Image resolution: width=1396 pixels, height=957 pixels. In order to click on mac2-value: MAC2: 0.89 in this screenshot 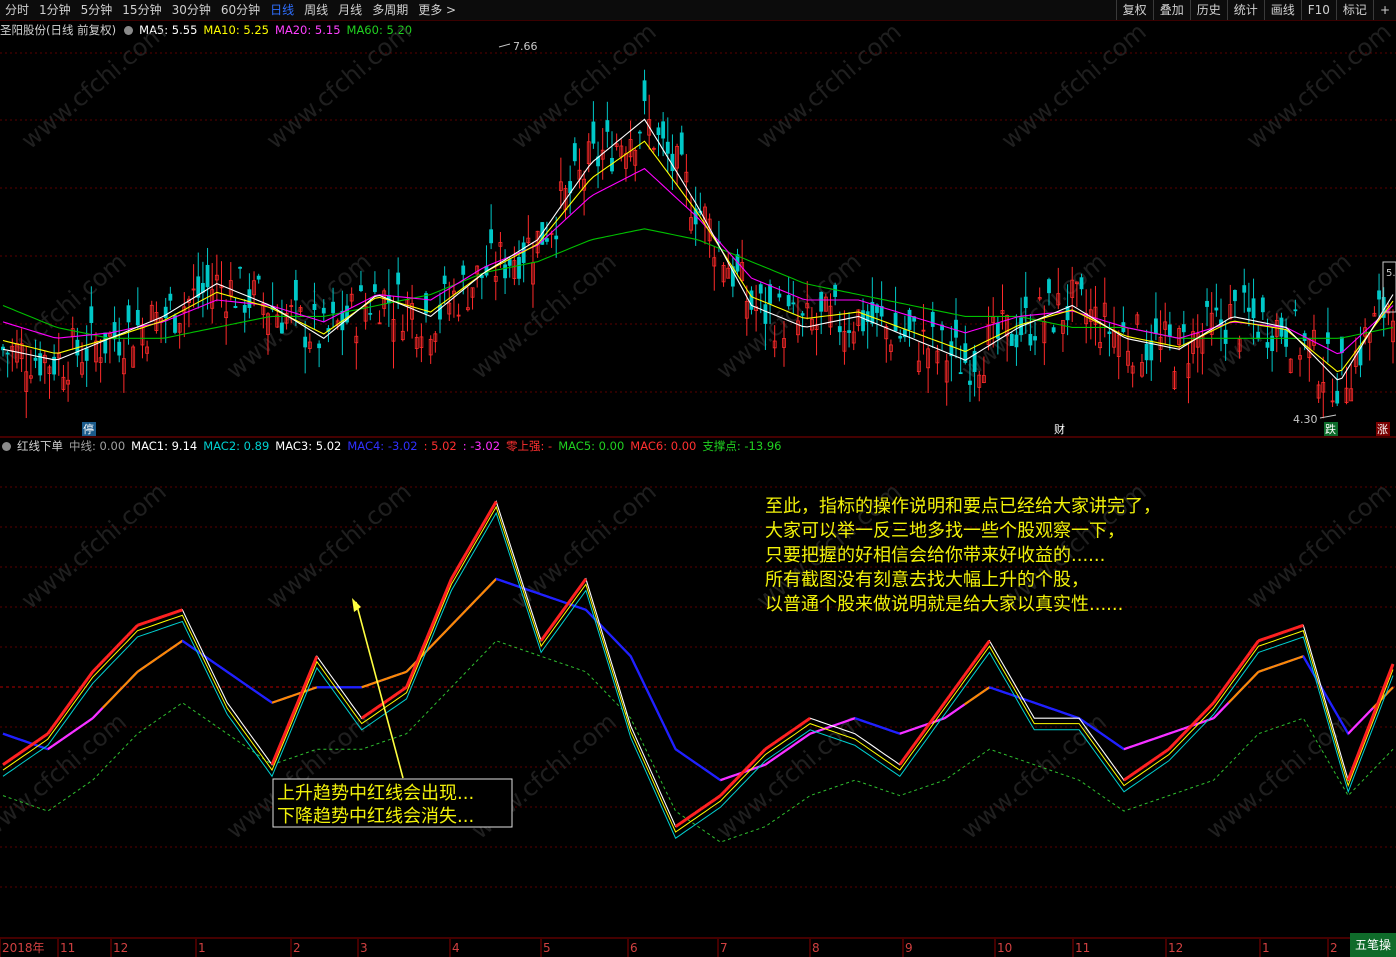, I will do `click(236, 446)`.